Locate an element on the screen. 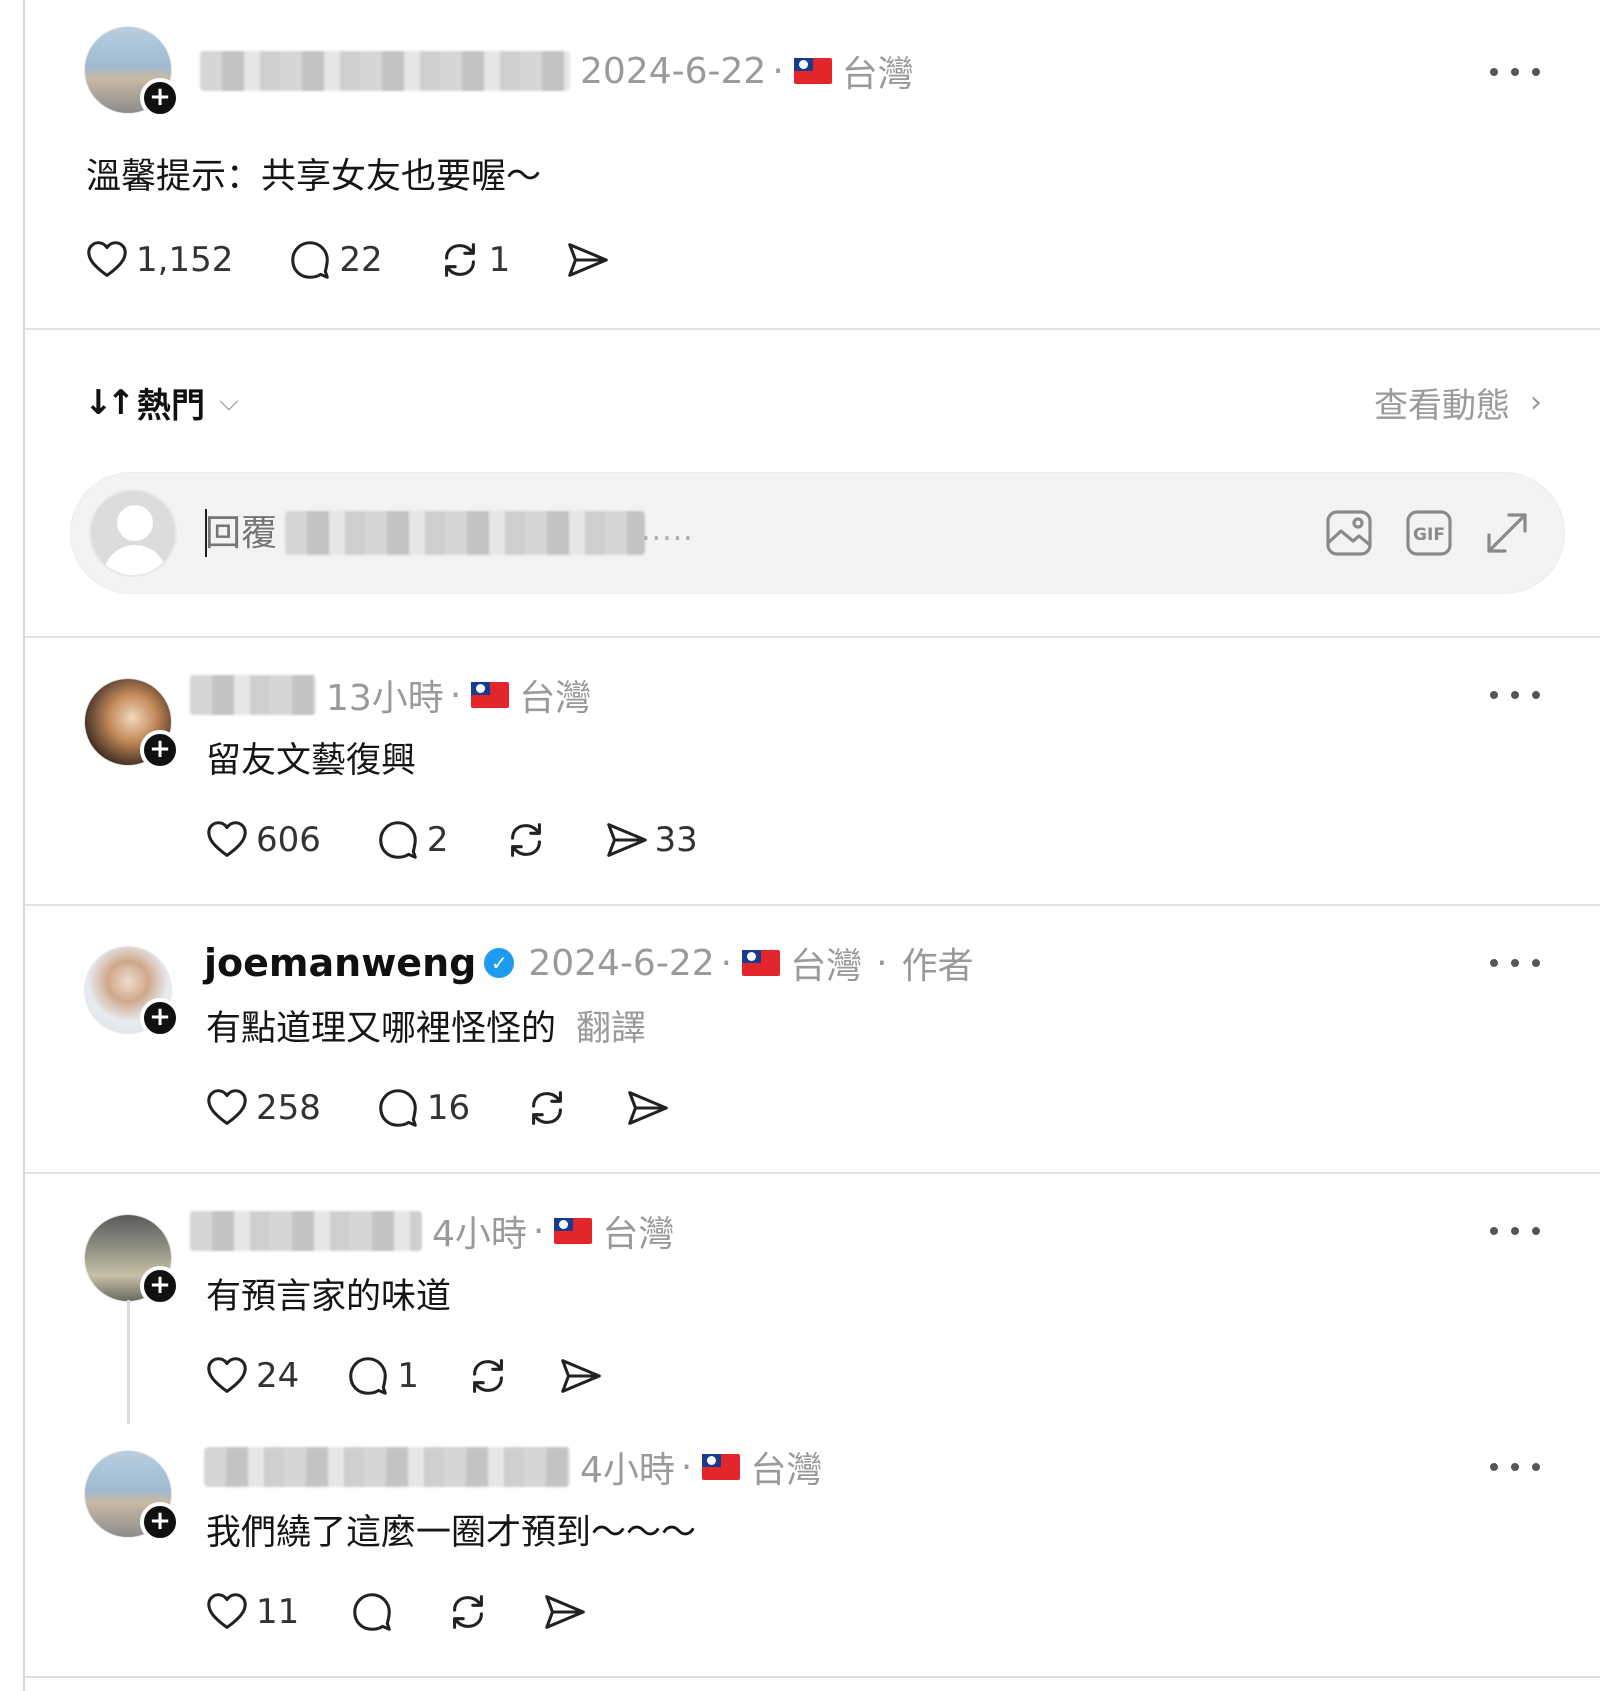 The width and height of the screenshot is (1600, 1691). like-button: 606 is located at coordinates (262, 840).